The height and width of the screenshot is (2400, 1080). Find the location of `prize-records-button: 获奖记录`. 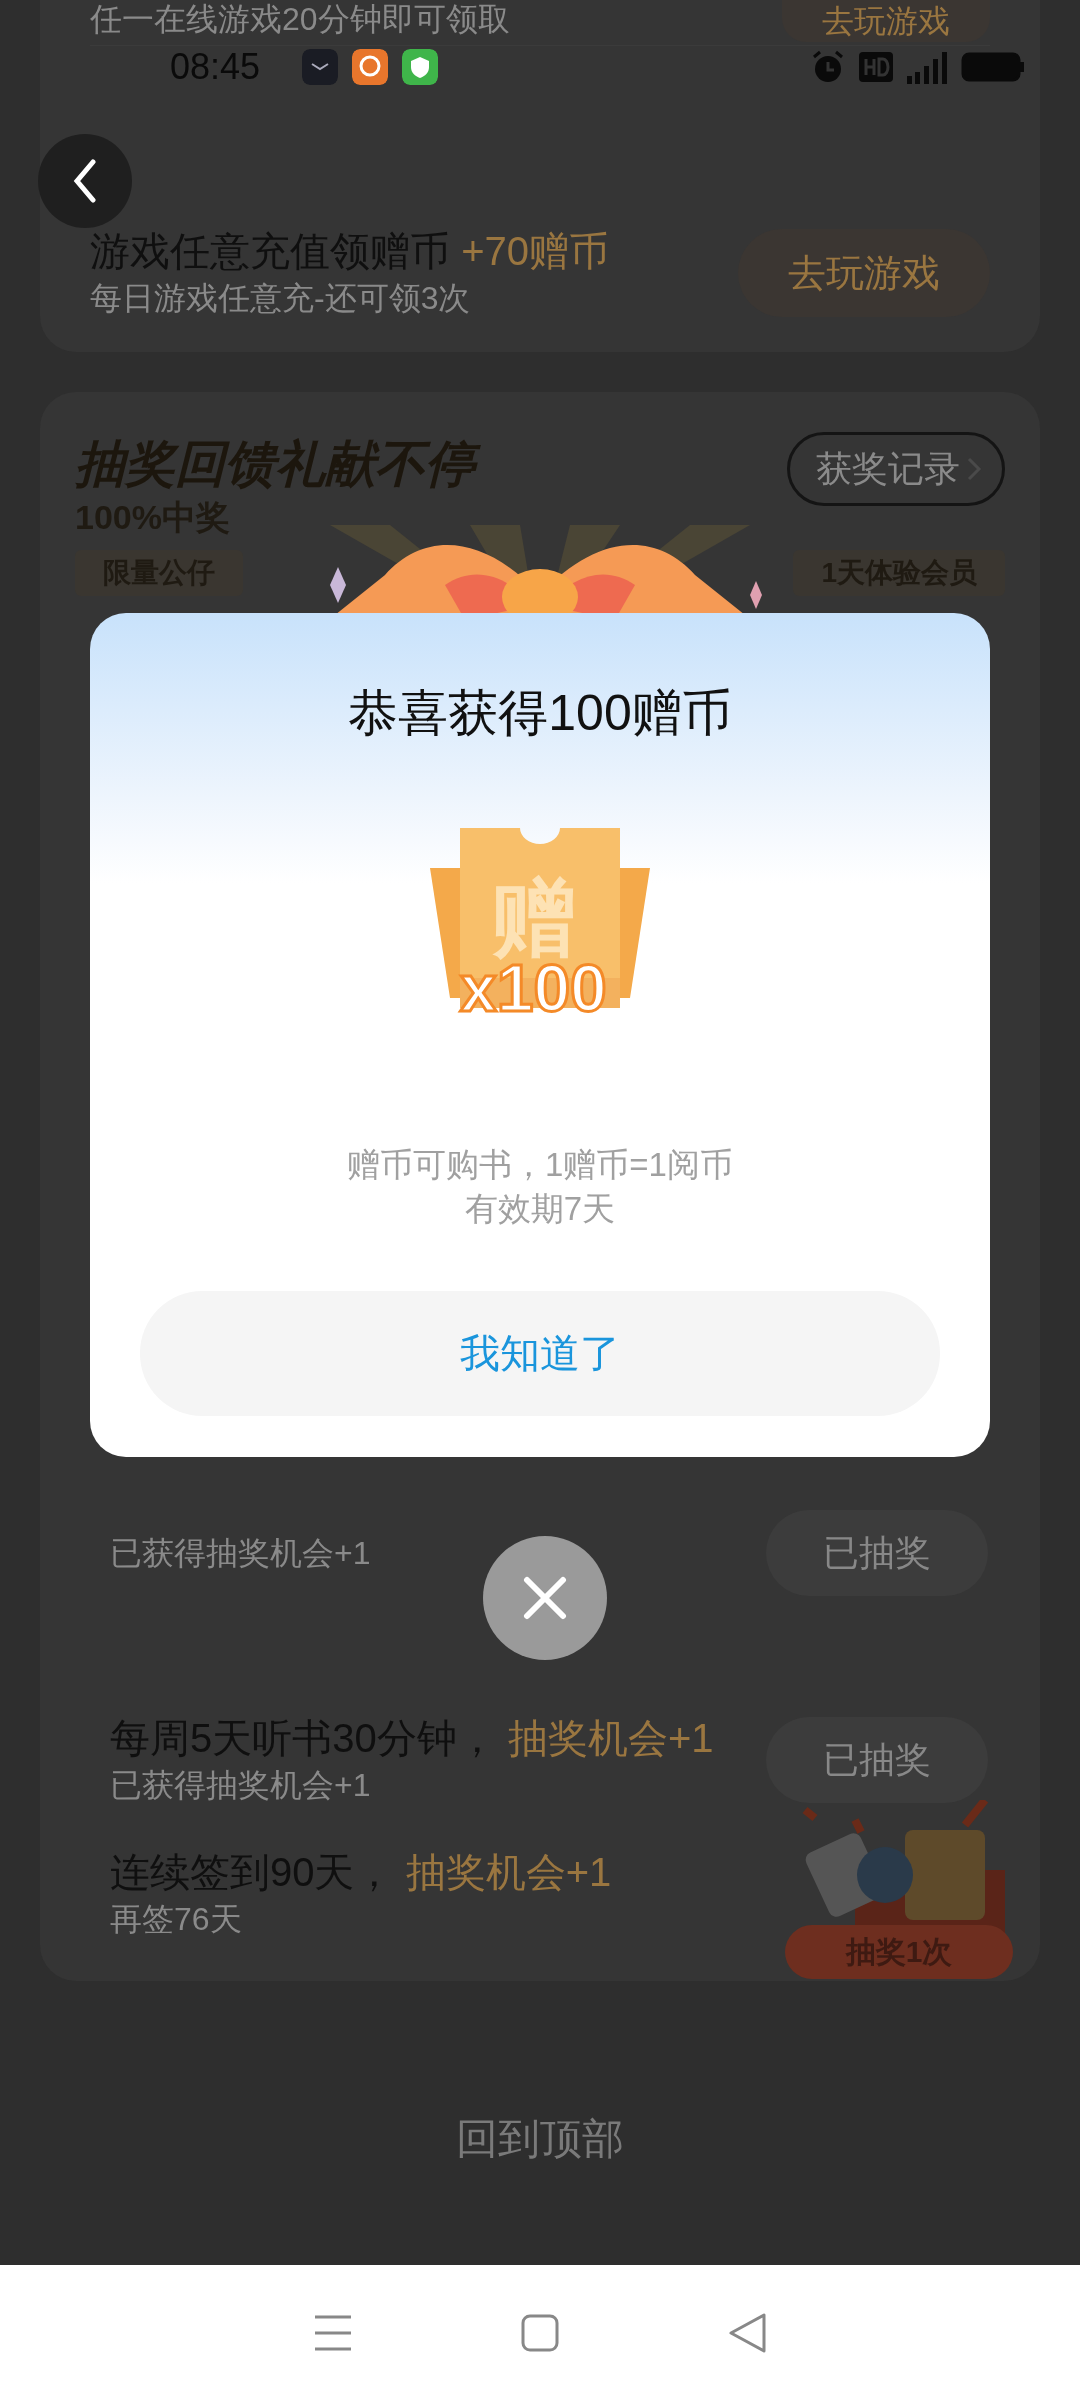

prize-records-button: 获奖记录 is located at coordinates (896, 469).